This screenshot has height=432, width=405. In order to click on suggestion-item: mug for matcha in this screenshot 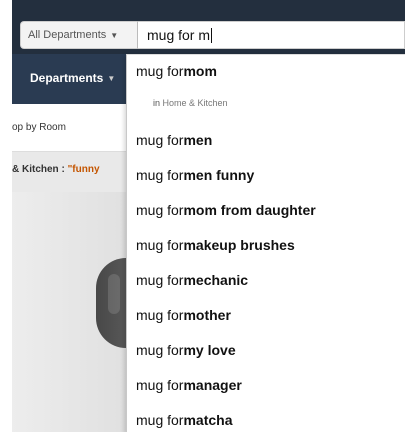, I will do `click(266, 418)`.